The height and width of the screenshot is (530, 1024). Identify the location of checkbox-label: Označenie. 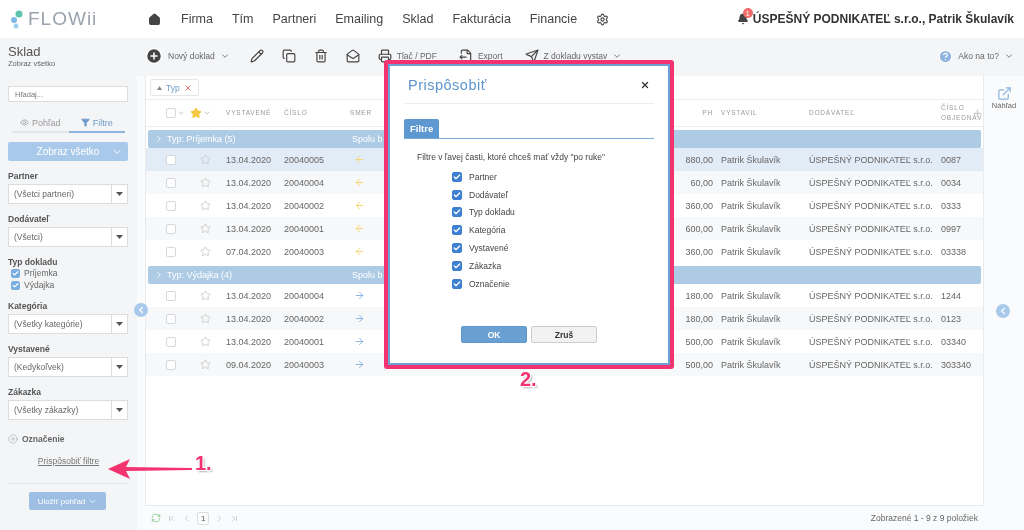
(489, 283).